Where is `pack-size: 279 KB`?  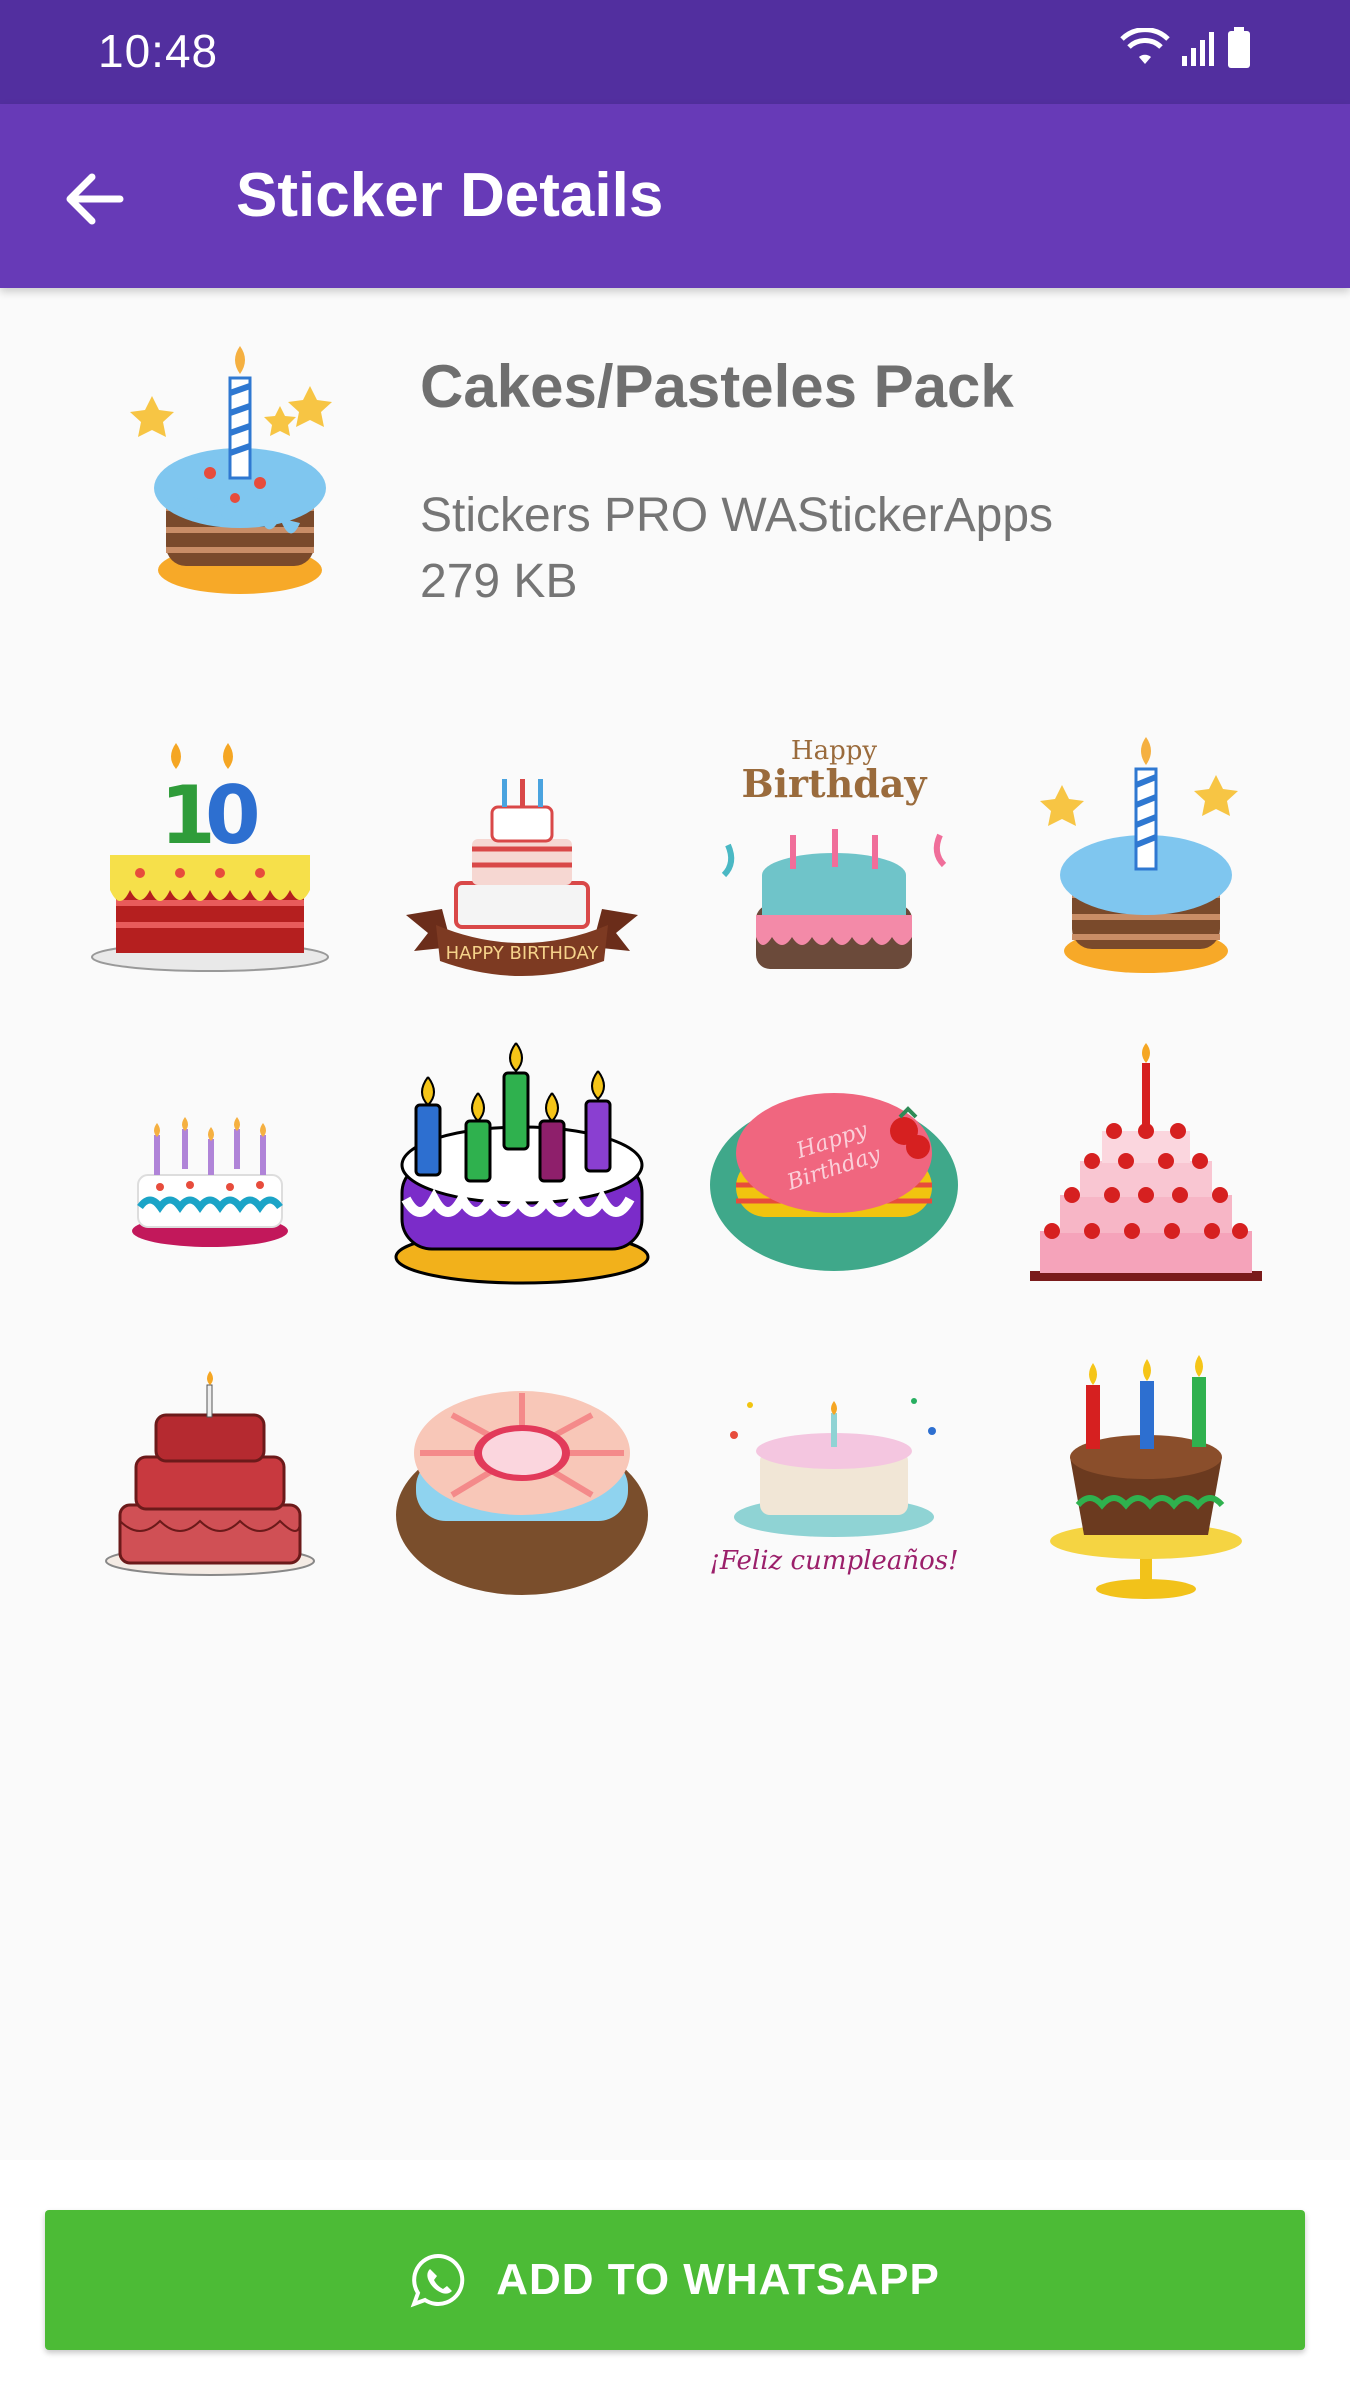
pack-size: 279 KB is located at coordinates (499, 581).